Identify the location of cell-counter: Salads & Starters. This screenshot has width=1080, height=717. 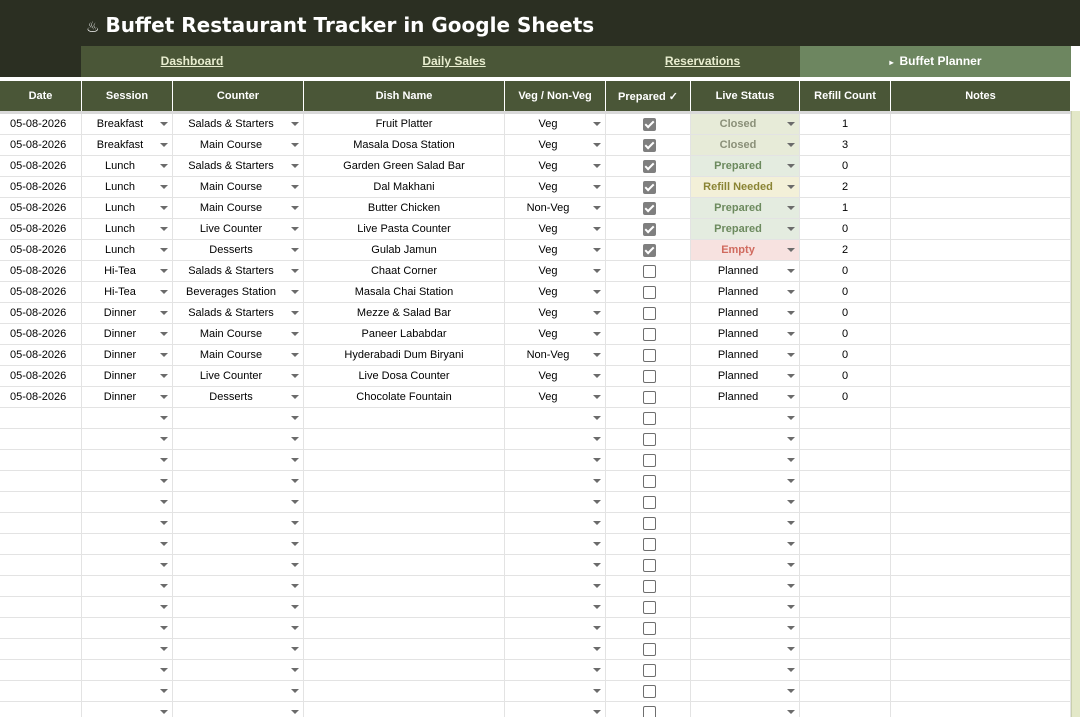
(238, 271).